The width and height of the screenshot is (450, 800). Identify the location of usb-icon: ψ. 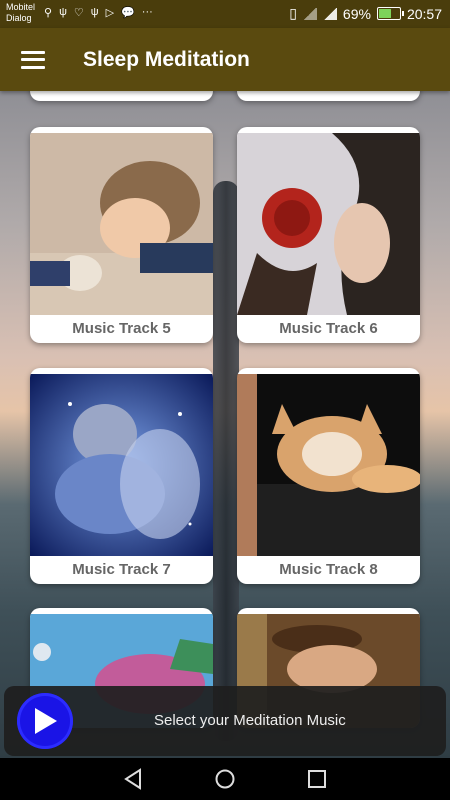
(63, 12).